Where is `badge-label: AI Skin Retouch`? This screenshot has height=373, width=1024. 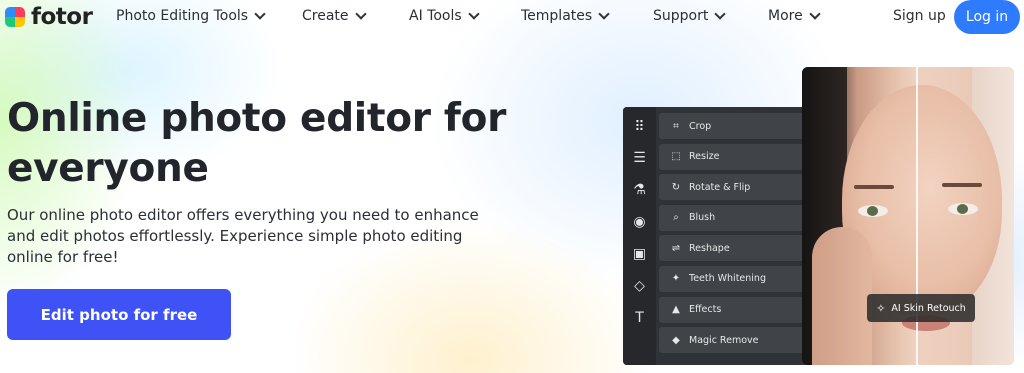 badge-label: AI Skin Retouch is located at coordinates (928, 308).